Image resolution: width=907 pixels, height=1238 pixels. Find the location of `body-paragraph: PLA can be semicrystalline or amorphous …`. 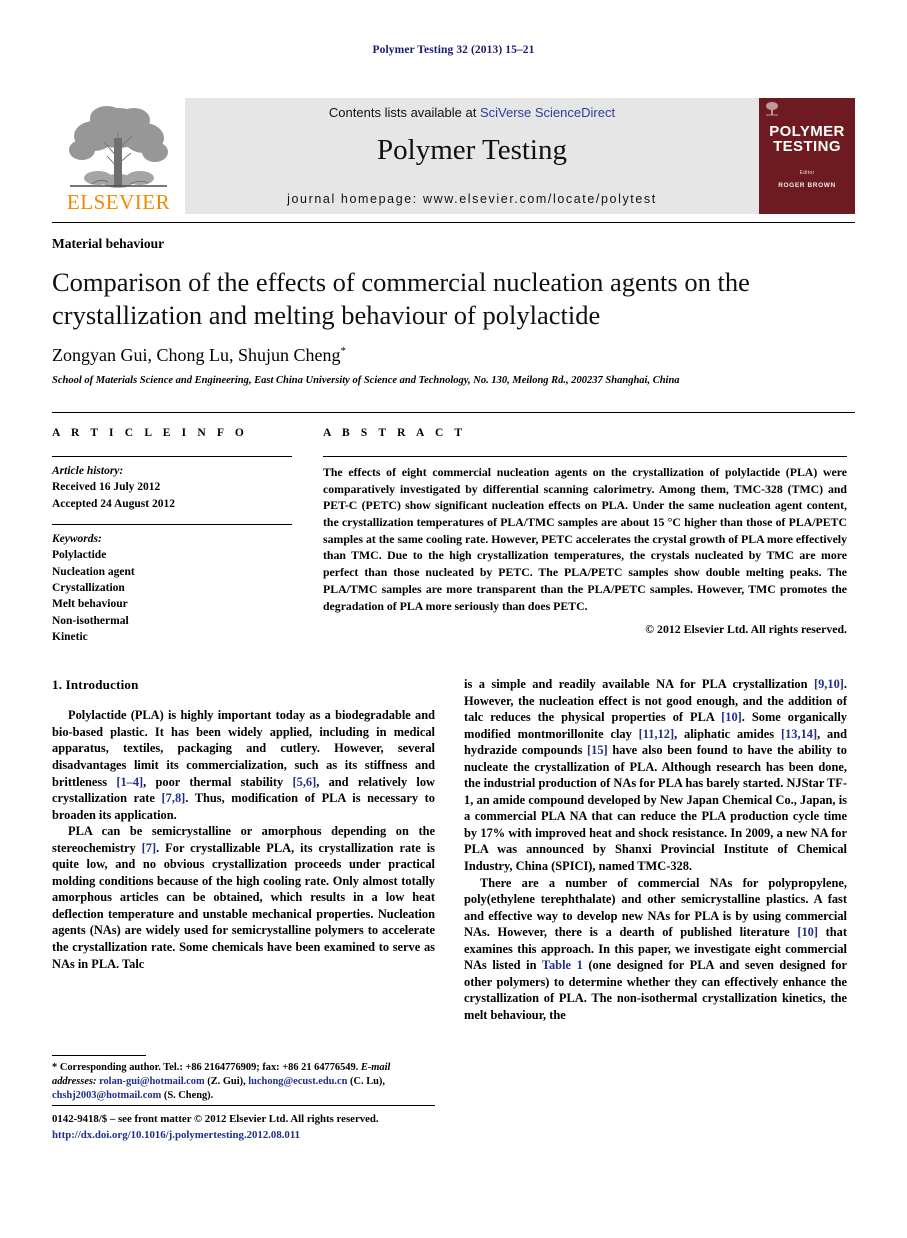

body-paragraph: PLA can be semicrystalline or amorphous … is located at coordinates (243, 897).